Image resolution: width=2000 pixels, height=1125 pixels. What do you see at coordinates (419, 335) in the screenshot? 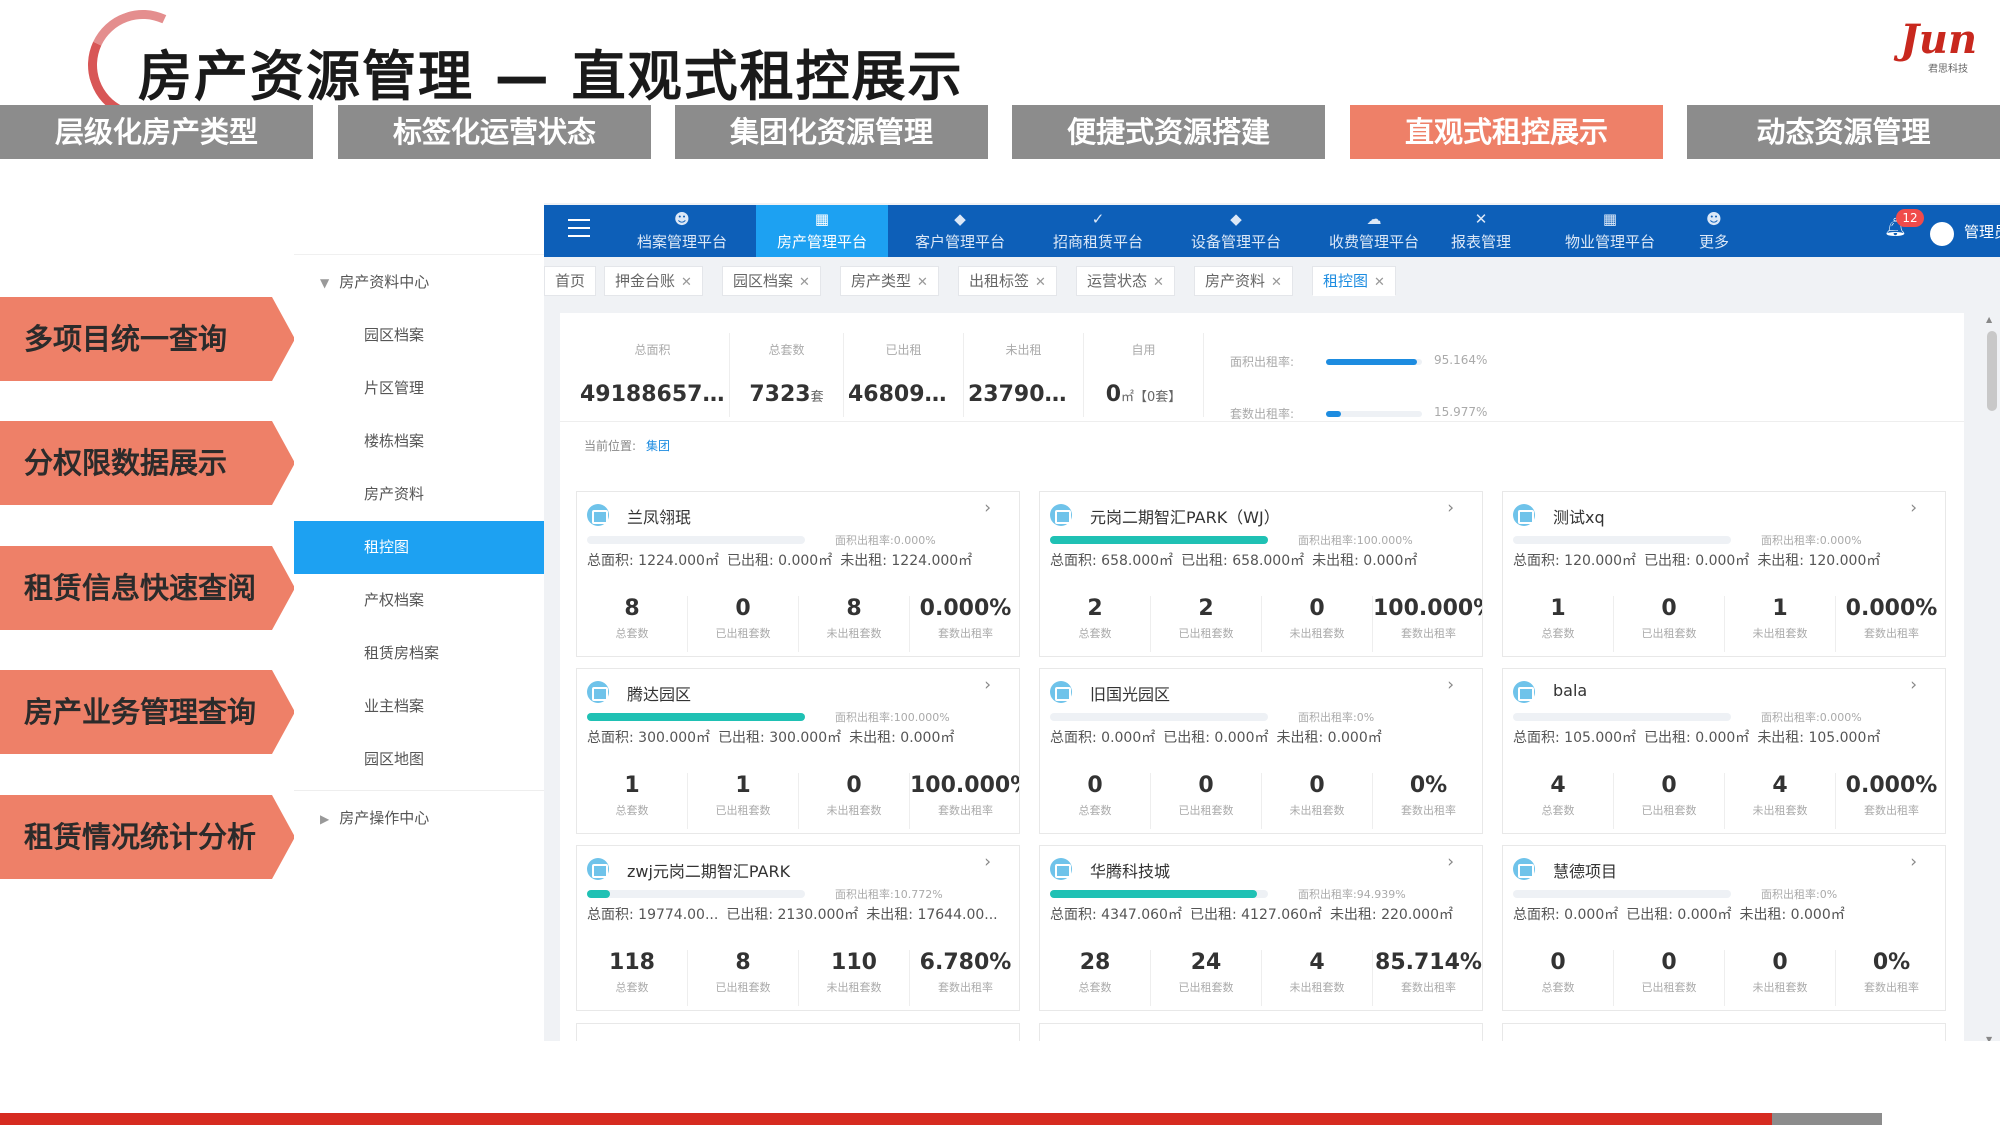
I see `sidebar-item-park-archive: 园区档案` at bounding box center [419, 335].